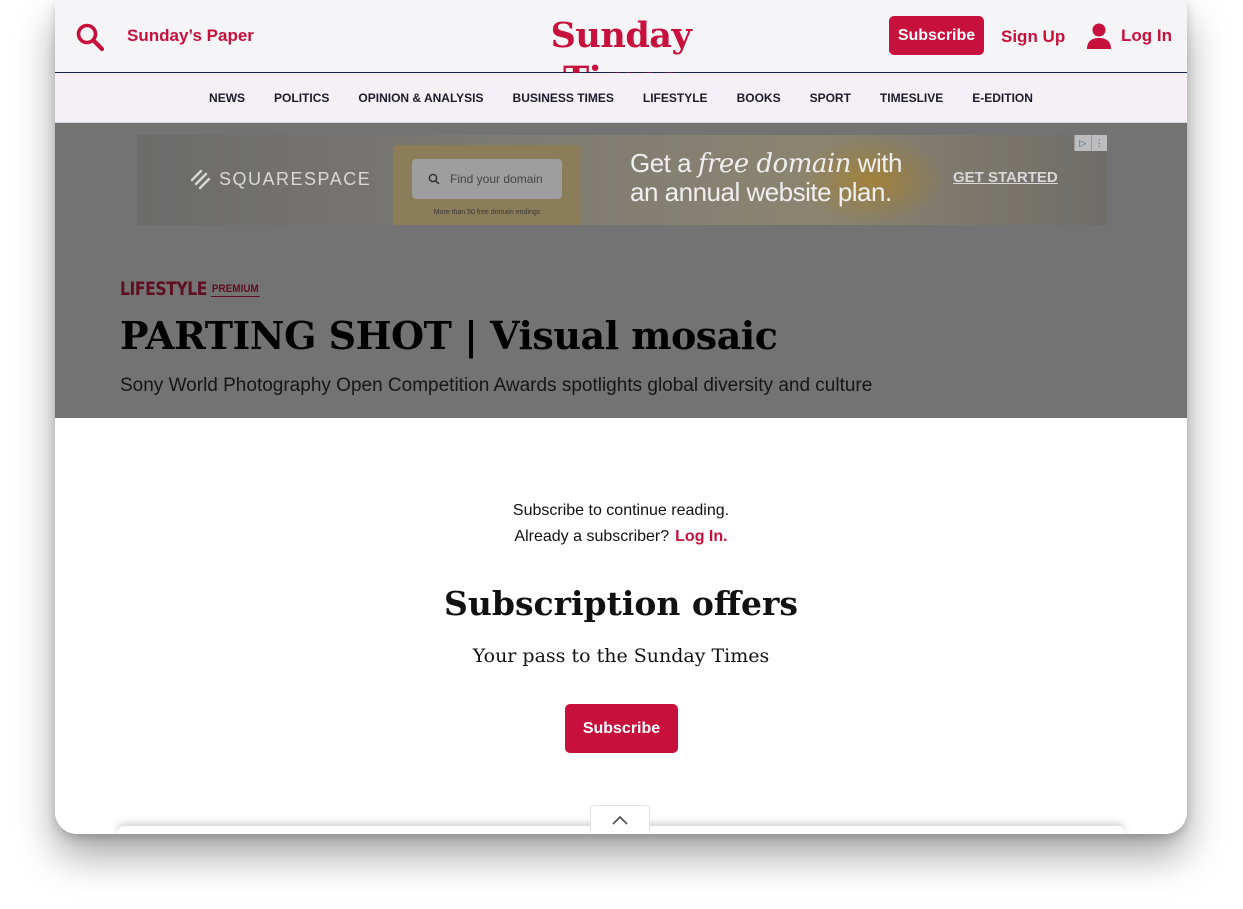 The width and height of the screenshot is (1243, 909). What do you see at coordinates (190, 36) in the screenshot?
I see `sundays-paper-link: Sunday’s Paper` at bounding box center [190, 36].